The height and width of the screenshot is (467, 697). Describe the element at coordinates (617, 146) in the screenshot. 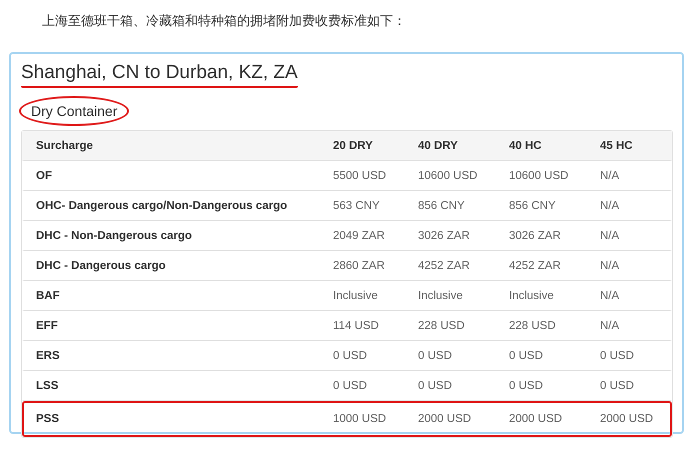

I see `column-header: 45 HC` at that location.